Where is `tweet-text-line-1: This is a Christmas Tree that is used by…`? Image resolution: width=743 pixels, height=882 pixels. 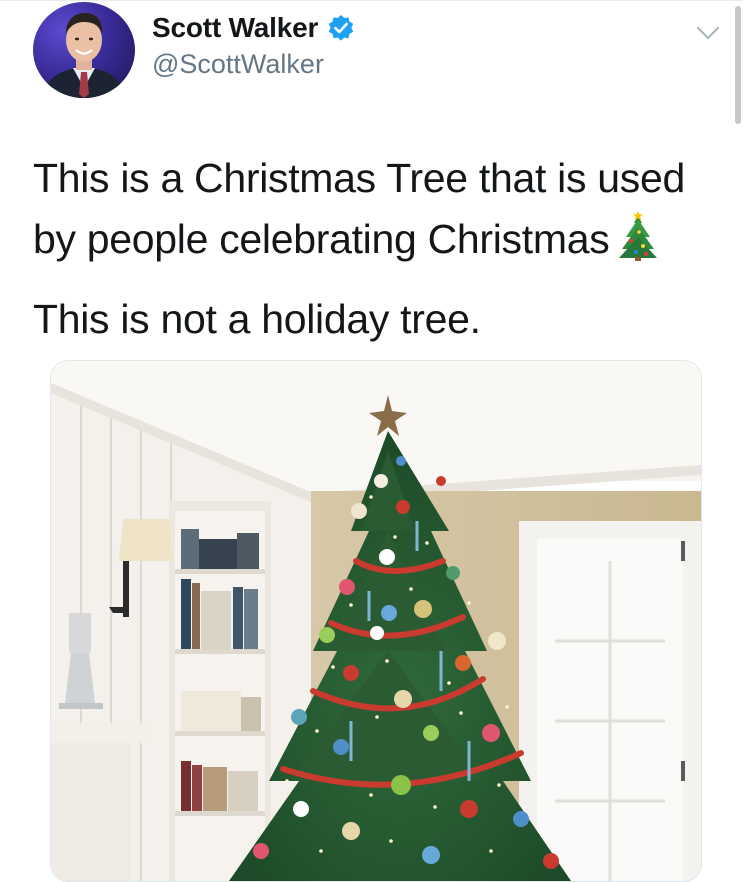
tweet-text-line-1: This is a Christmas Tree that is used by… is located at coordinates (378, 209).